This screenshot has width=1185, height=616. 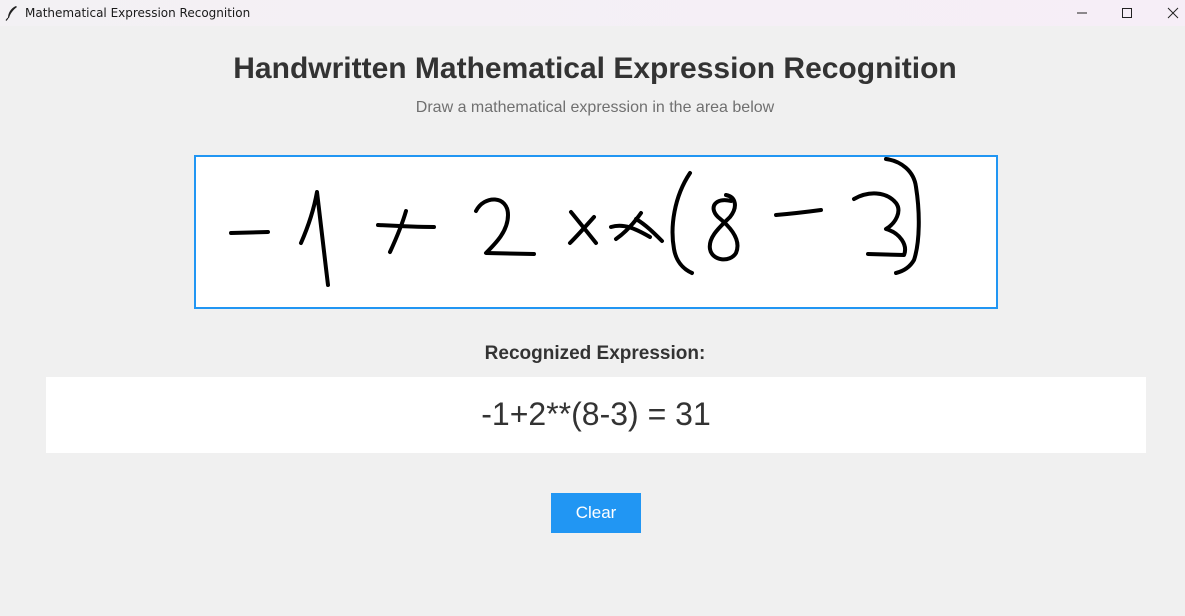 What do you see at coordinates (575, 222) in the screenshot?
I see `handwritten-strokes` at bounding box center [575, 222].